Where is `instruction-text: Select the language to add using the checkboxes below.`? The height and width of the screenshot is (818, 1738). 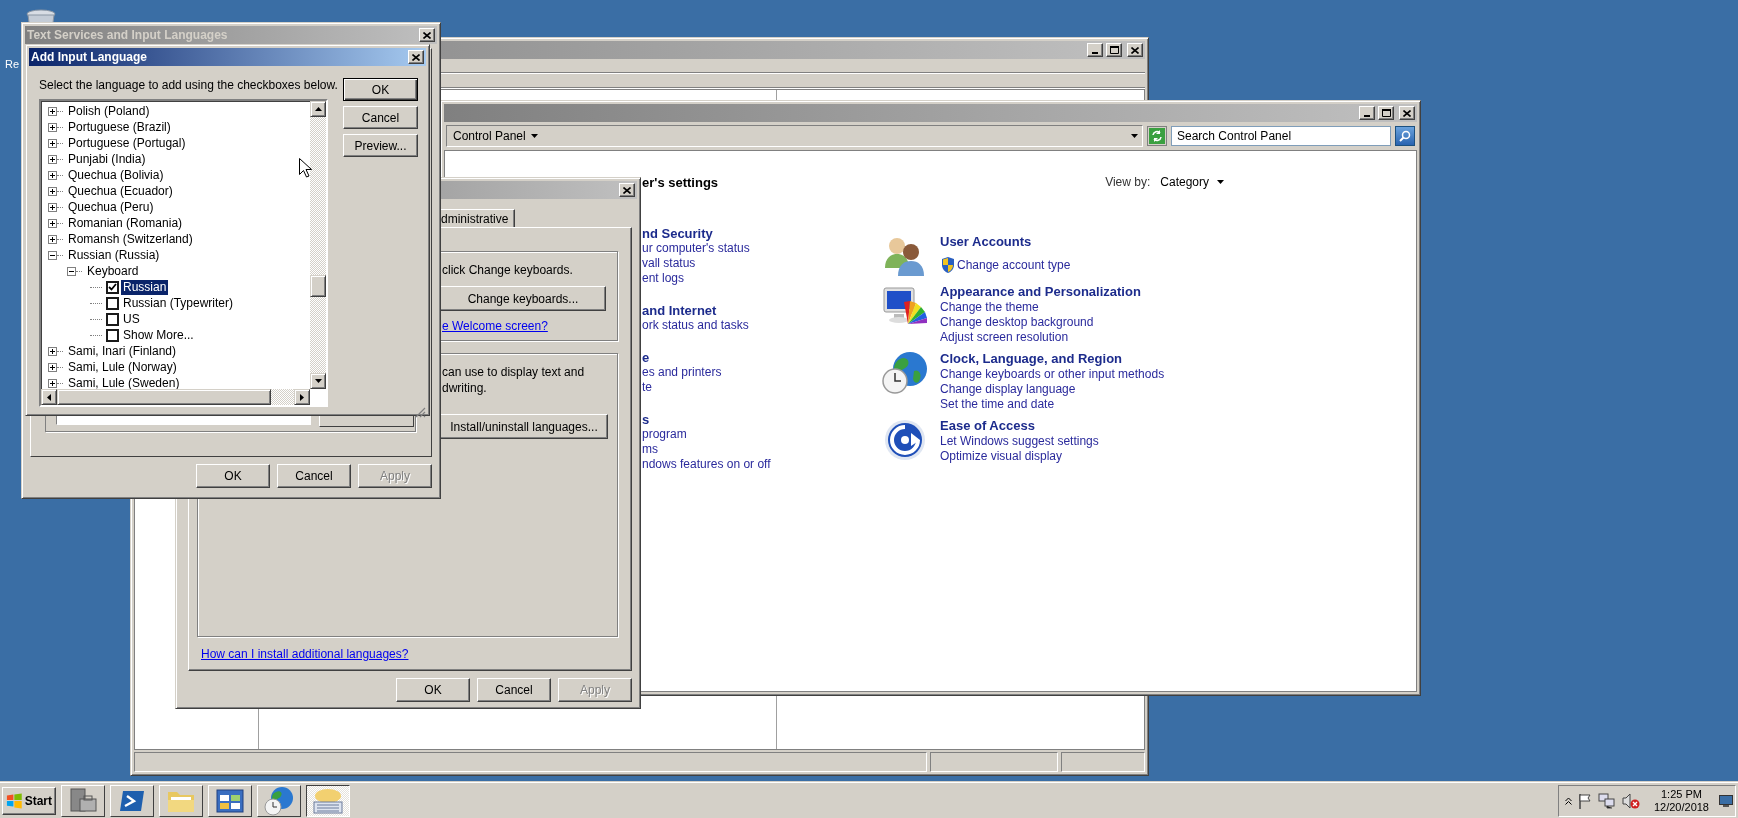
instruction-text: Select the language to add using the checkboxes below. is located at coordinates (188, 85).